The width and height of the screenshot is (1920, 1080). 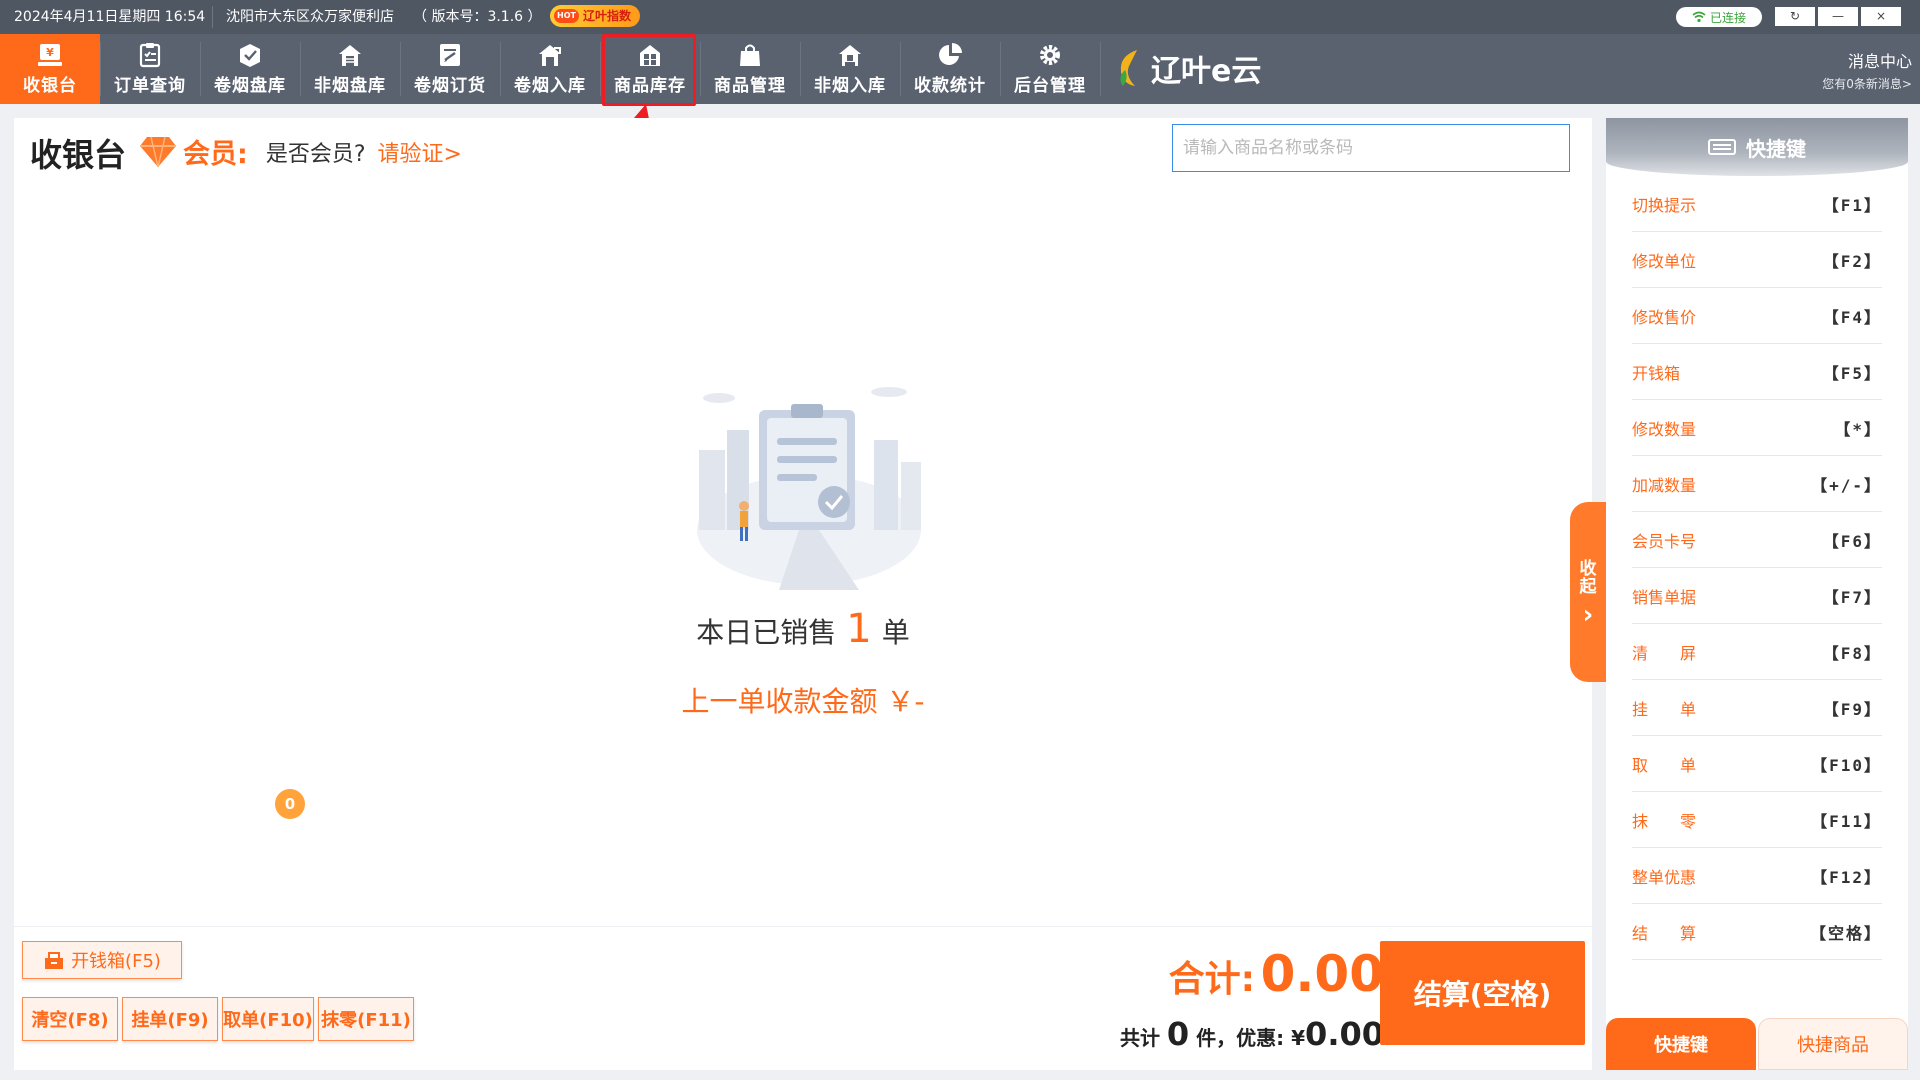 What do you see at coordinates (1664, 317) in the screenshot?
I see `shortcut-name: 修改售价` at bounding box center [1664, 317].